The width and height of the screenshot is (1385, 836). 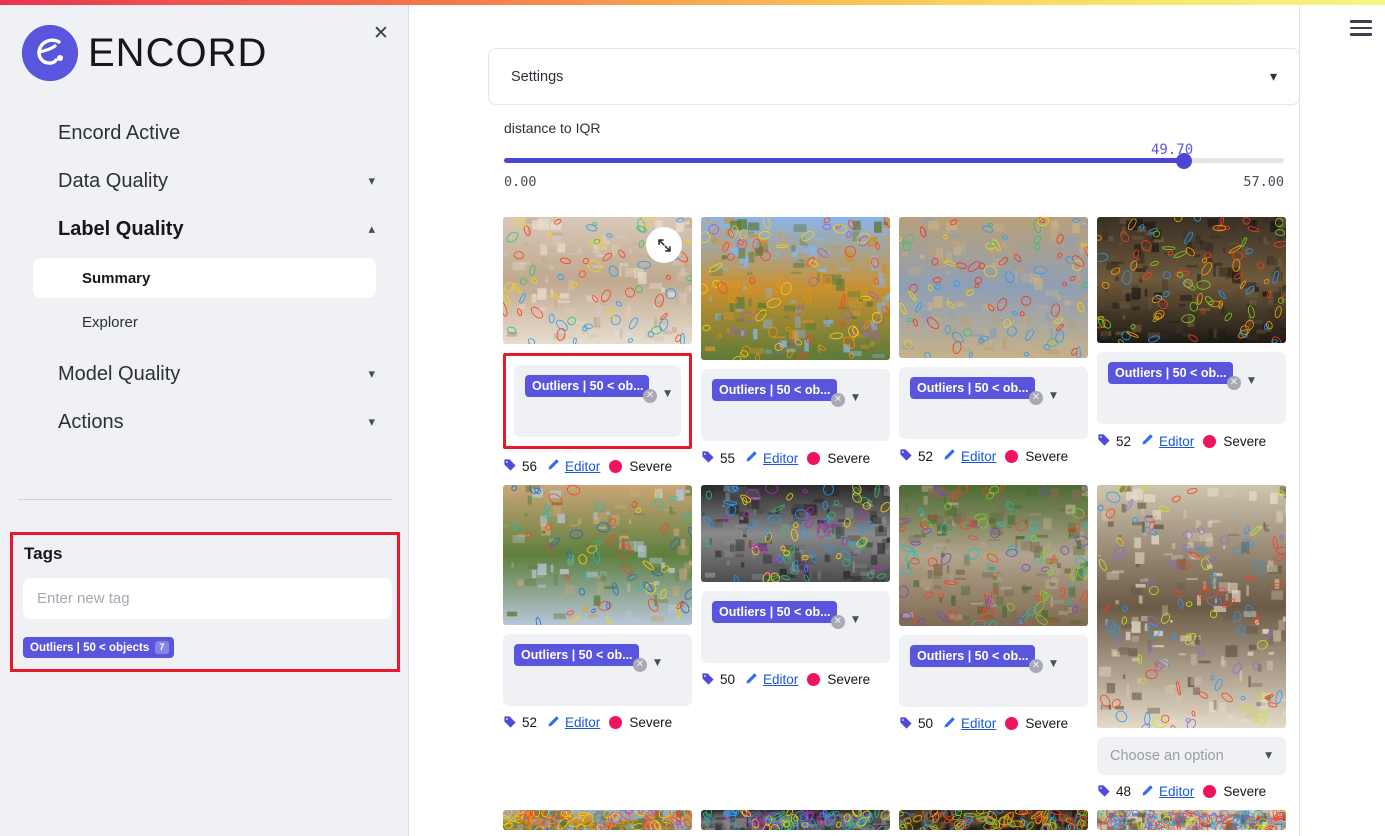 I want to click on tag-selector-inner: Outliers | 50 < ob... ✕ ▼, so click(x=597, y=401).